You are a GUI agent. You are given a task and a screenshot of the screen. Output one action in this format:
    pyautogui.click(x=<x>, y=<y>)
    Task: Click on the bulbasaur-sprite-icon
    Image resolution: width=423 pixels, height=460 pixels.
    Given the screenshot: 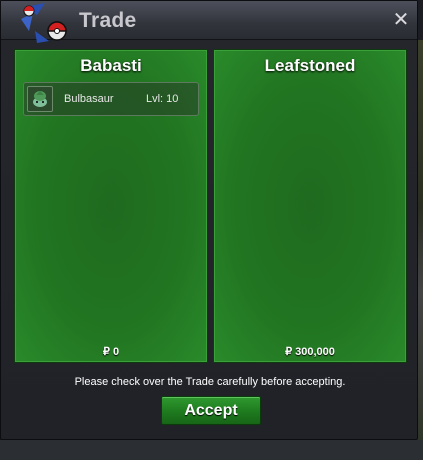 What is the action you would take?
    pyautogui.click(x=40, y=99)
    